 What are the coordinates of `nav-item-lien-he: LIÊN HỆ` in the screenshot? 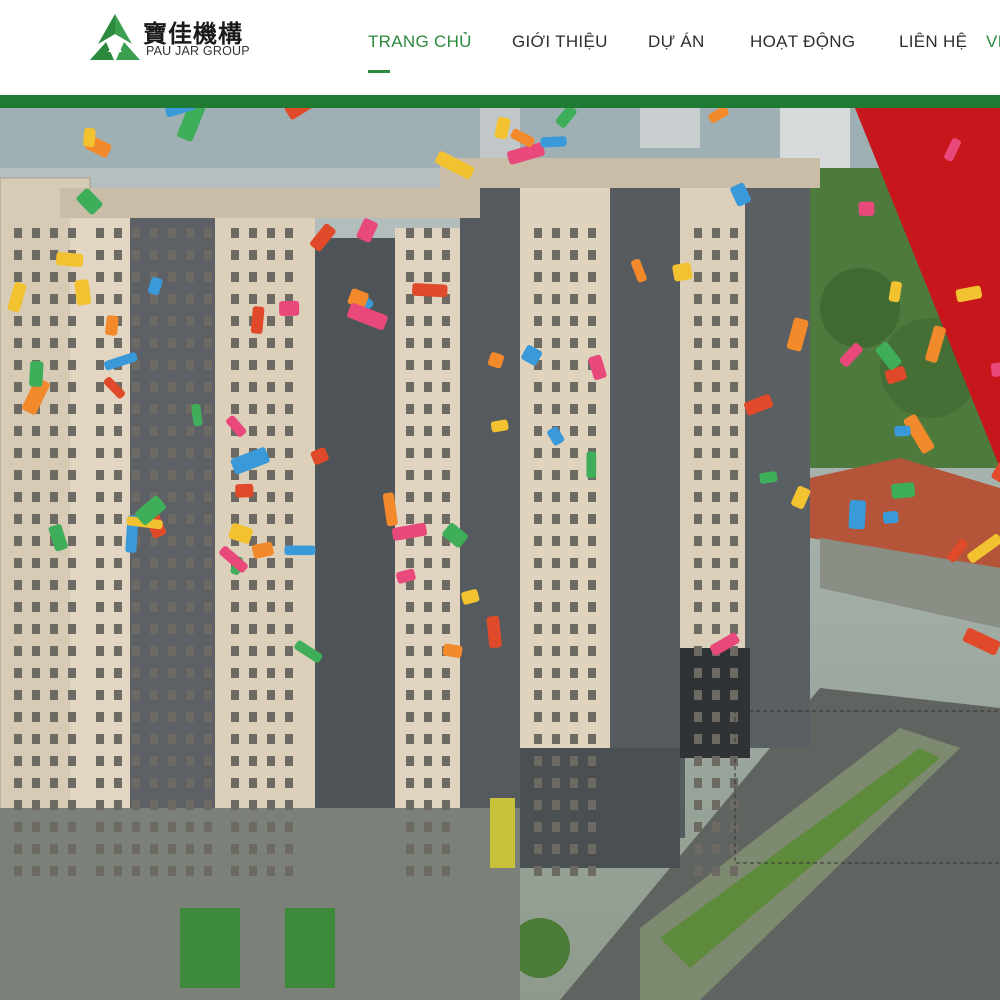 It's located at (933, 42).